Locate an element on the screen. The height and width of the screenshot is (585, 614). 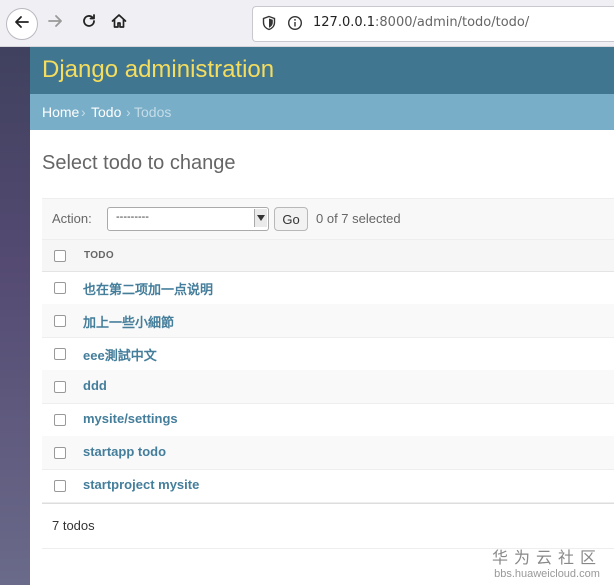
column-header-todo: TODO is located at coordinates (99, 255).